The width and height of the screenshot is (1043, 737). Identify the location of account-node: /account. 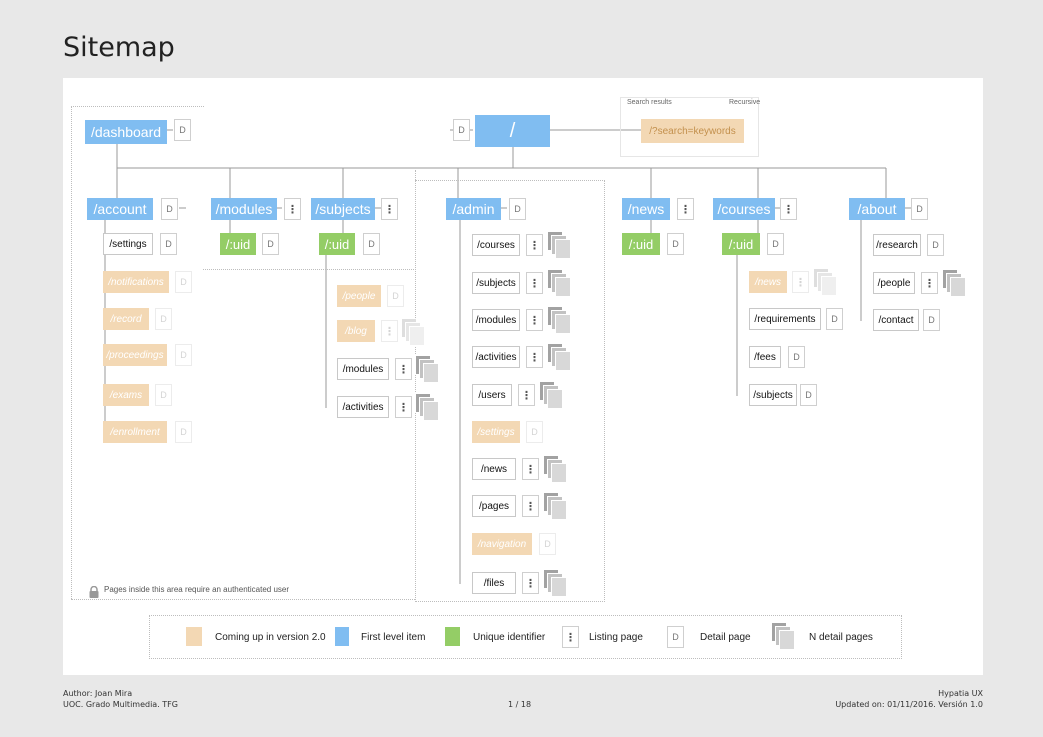
(120, 209).